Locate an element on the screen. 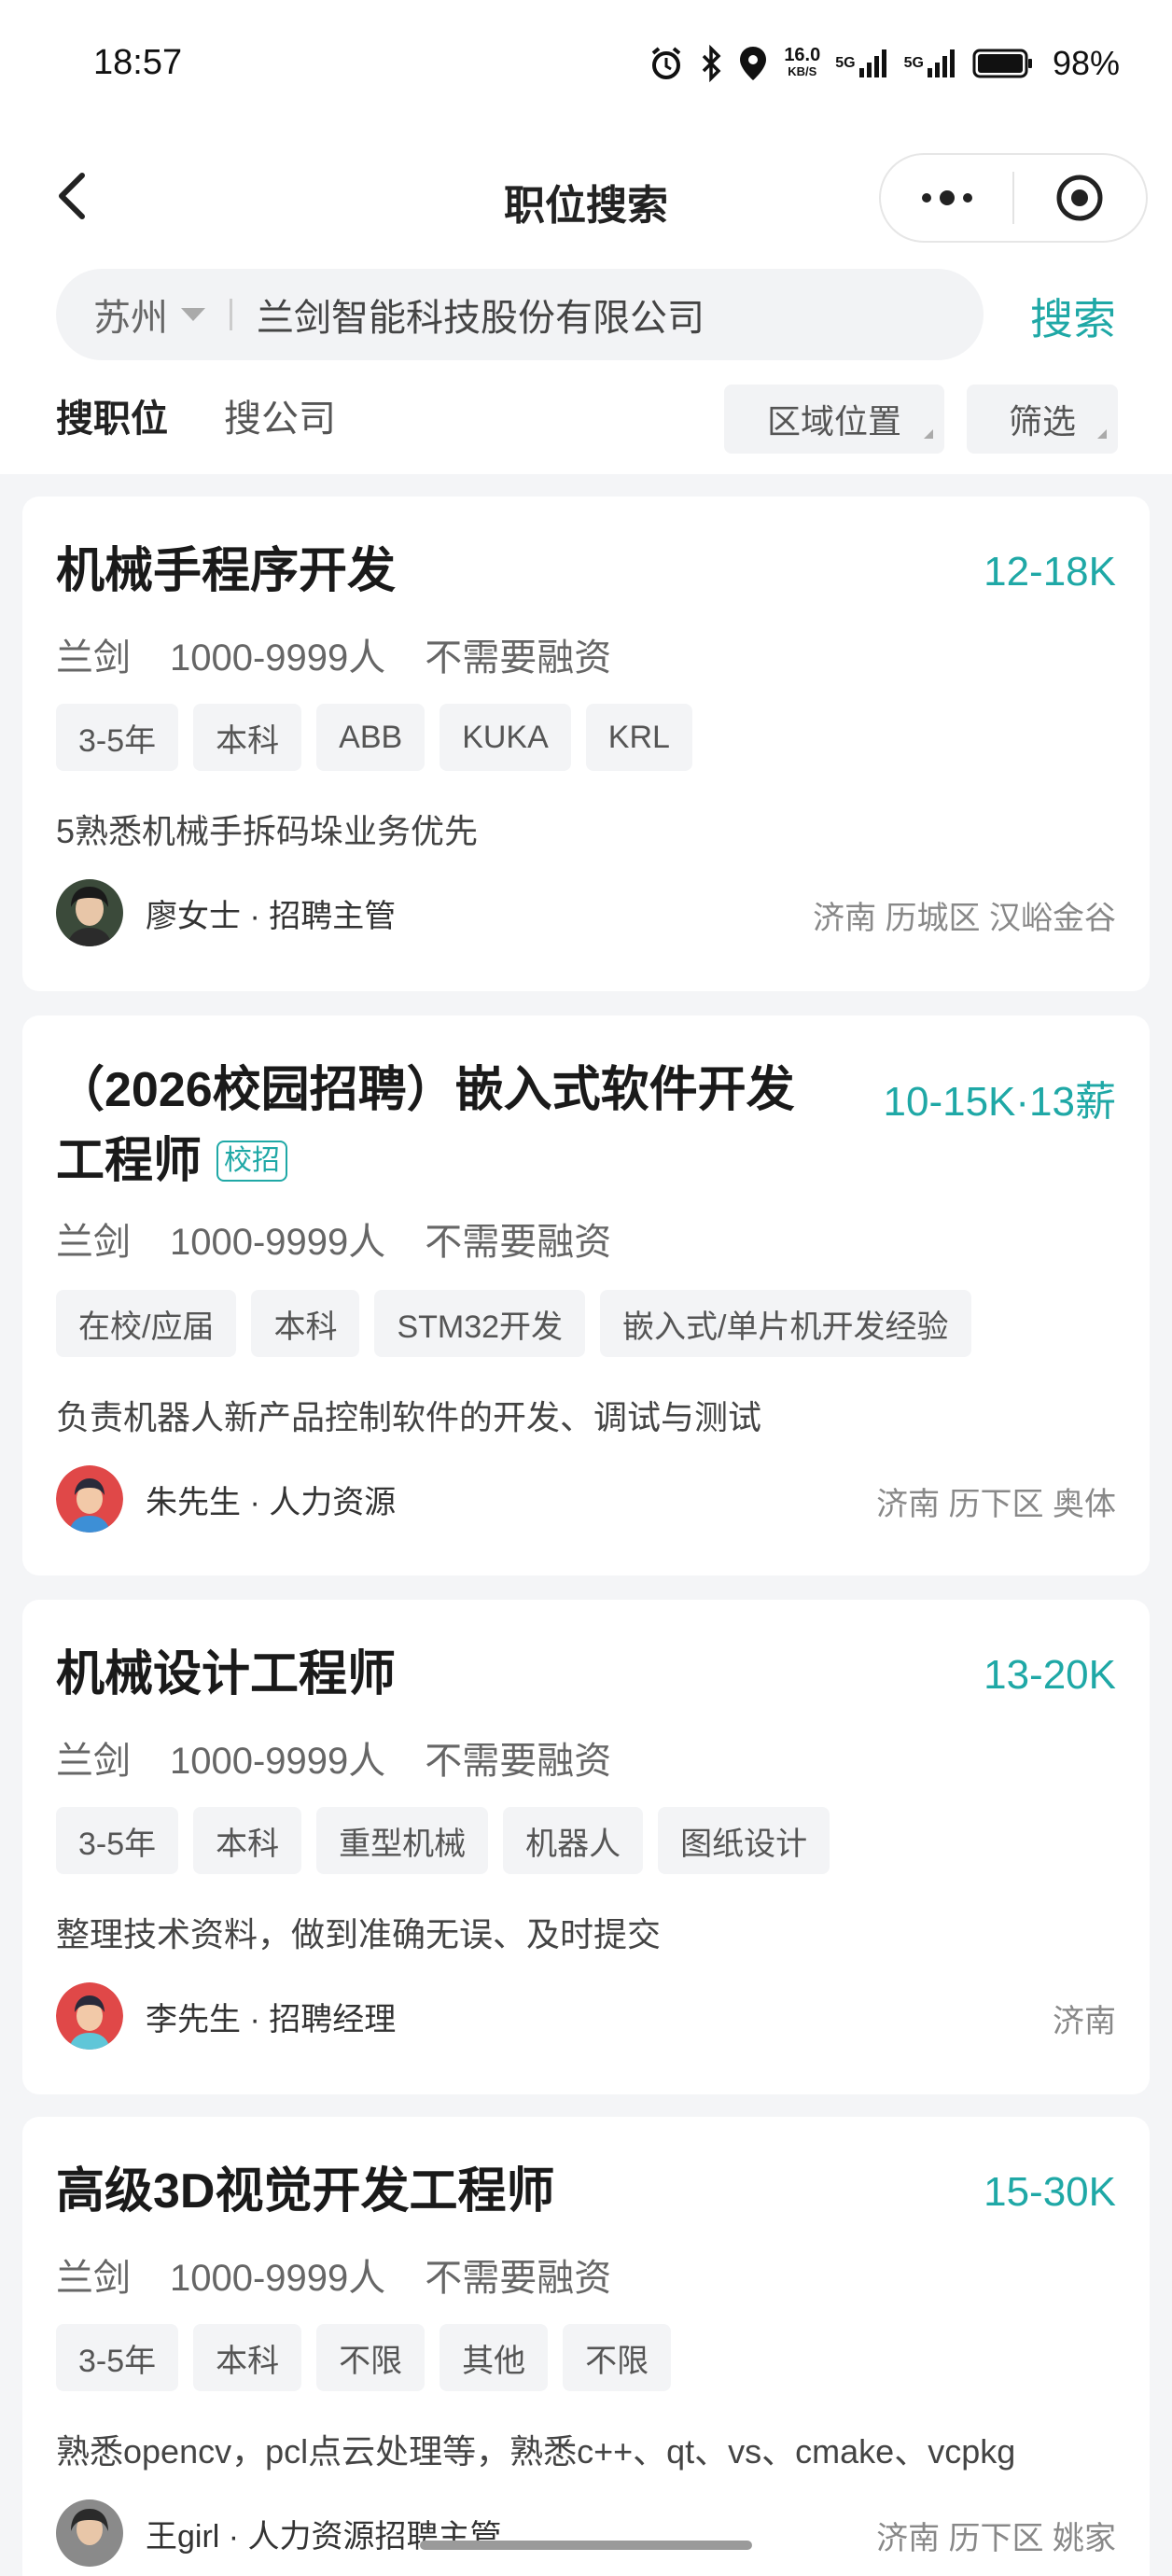 This screenshot has width=1172, height=2576. job-location: 济南 历城区 汉峪金谷 is located at coordinates (965, 918).